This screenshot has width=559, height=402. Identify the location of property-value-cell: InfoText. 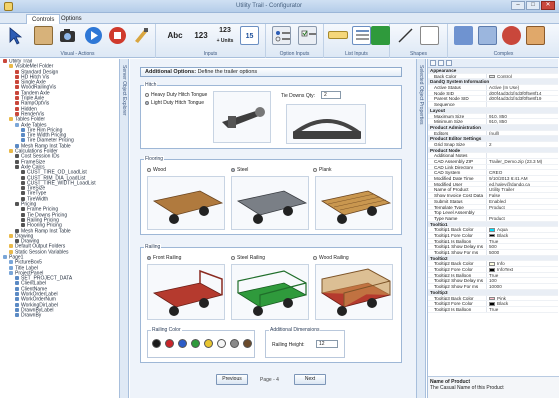
(522, 269).